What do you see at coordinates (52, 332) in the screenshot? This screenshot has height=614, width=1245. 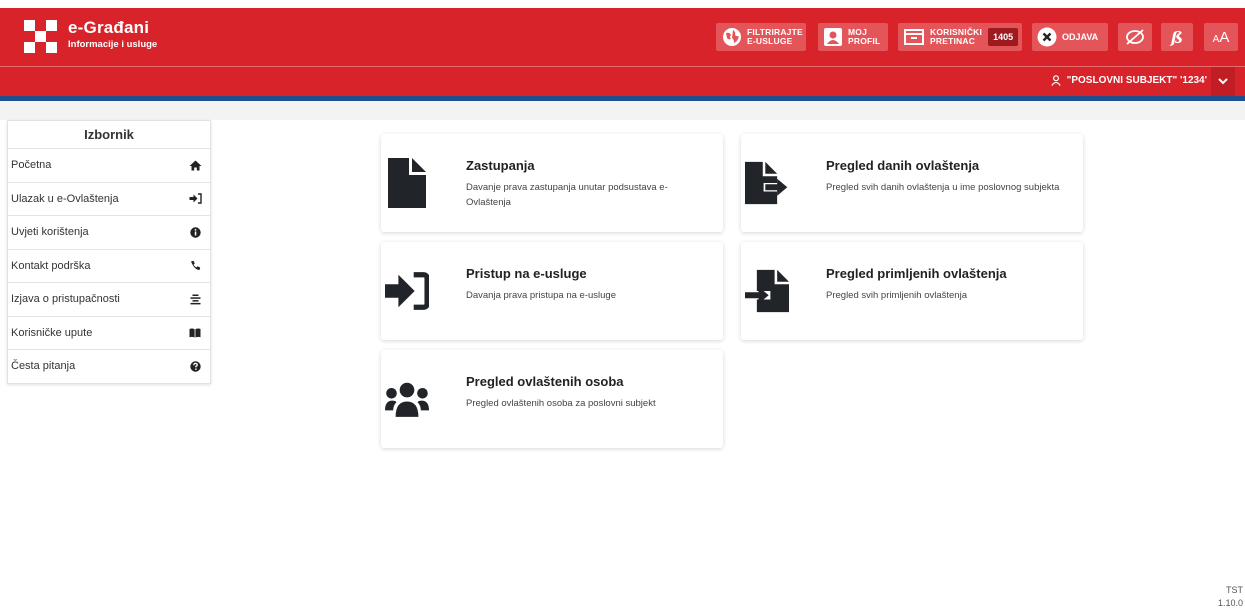 I see `sidebar-item-label: Korisničke upute` at bounding box center [52, 332].